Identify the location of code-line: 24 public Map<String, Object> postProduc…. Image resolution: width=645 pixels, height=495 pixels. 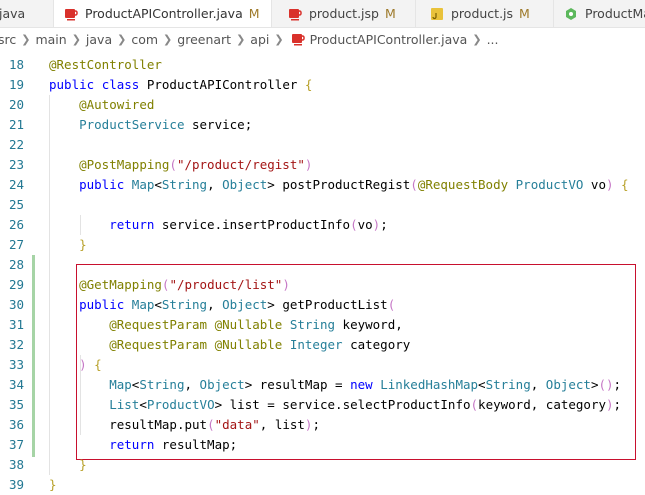
(322, 185).